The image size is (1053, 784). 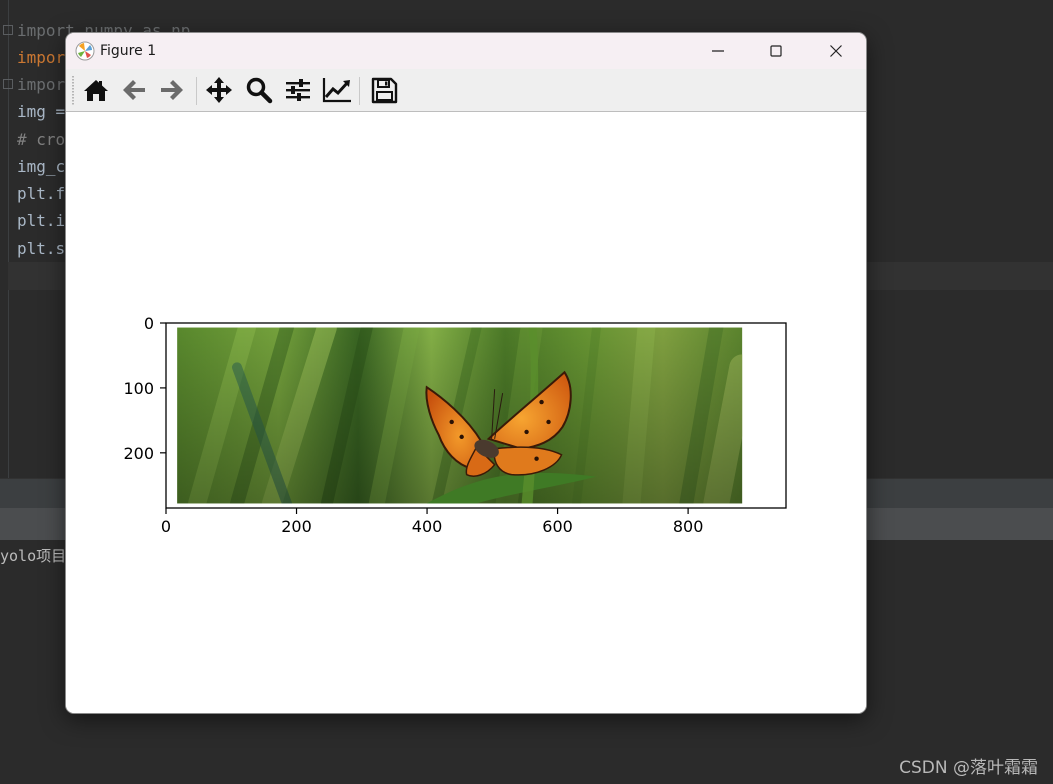 What do you see at coordinates (41, 193) in the screenshot?
I see `code-line: plt.f` at bounding box center [41, 193].